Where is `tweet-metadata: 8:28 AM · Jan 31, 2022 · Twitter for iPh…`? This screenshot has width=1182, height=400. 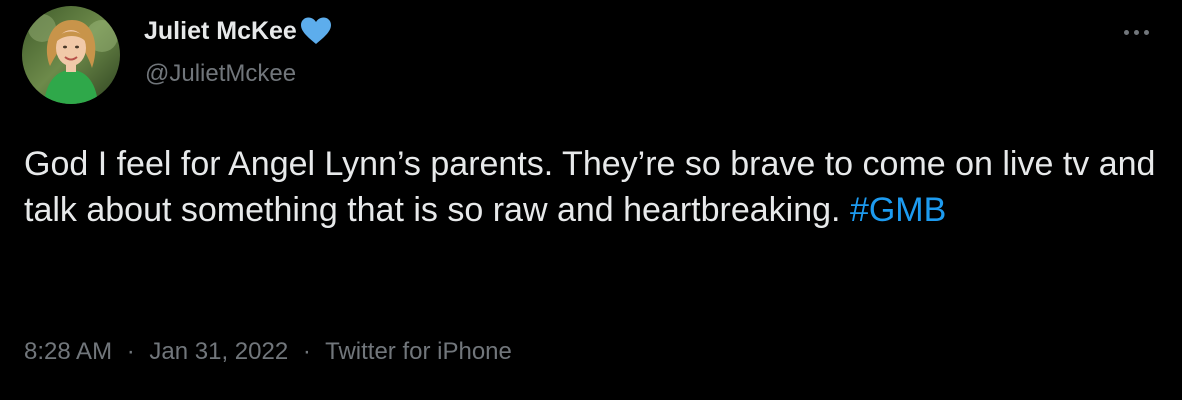 tweet-metadata: 8:28 AM · Jan 31, 2022 · Twitter for iPh… is located at coordinates (268, 352).